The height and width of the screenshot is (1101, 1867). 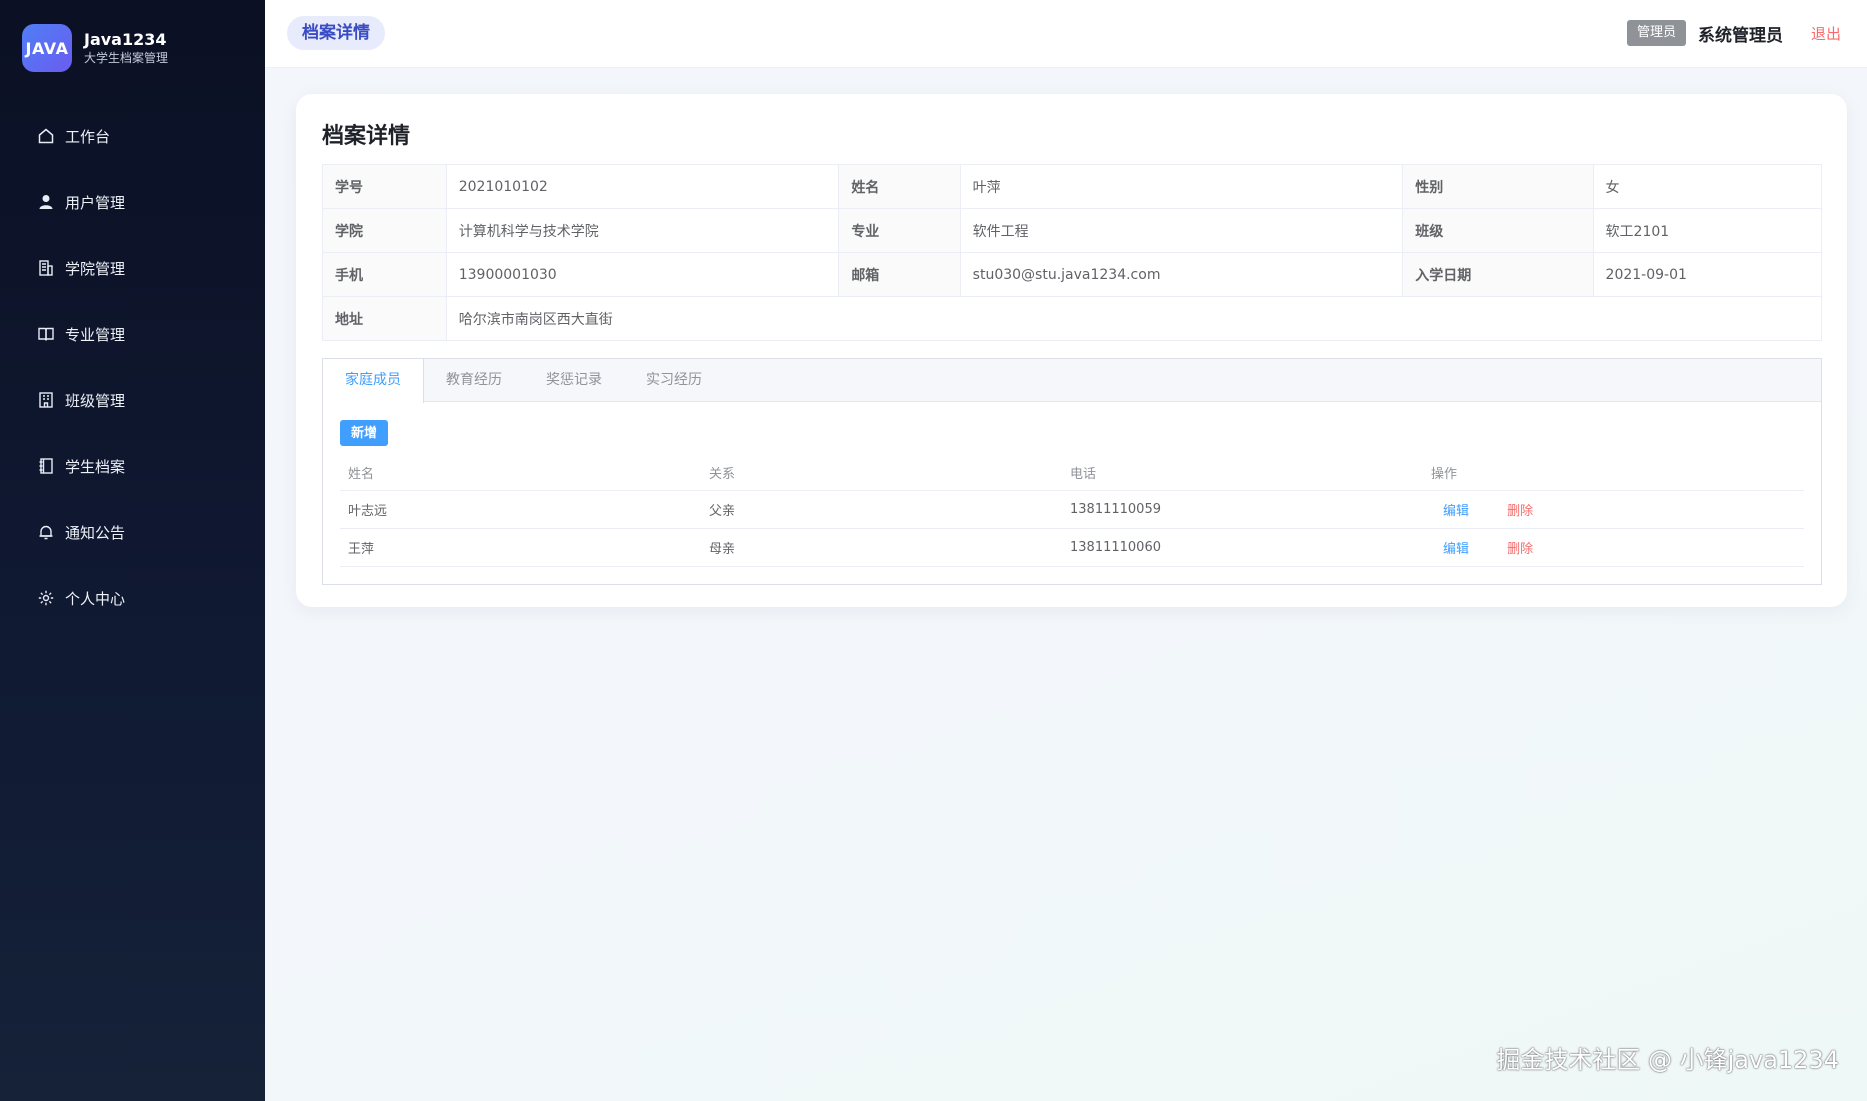 What do you see at coordinates (520, 547) in the screenshot?
I see `cell-name: 王萍` at bounding box center [520, 547].